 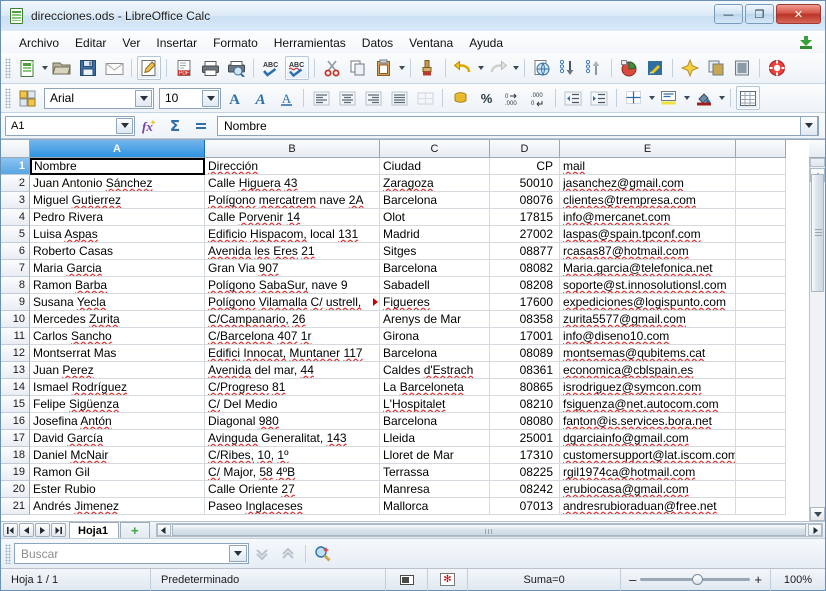 What do you see at coordinates (292, 404) in the screenshot?
I see `cell-B15: C/ Del Medio` at bounding box center [292, 404].